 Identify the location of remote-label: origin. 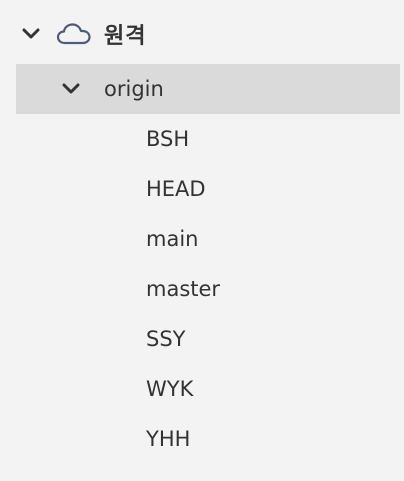
(134, 89).